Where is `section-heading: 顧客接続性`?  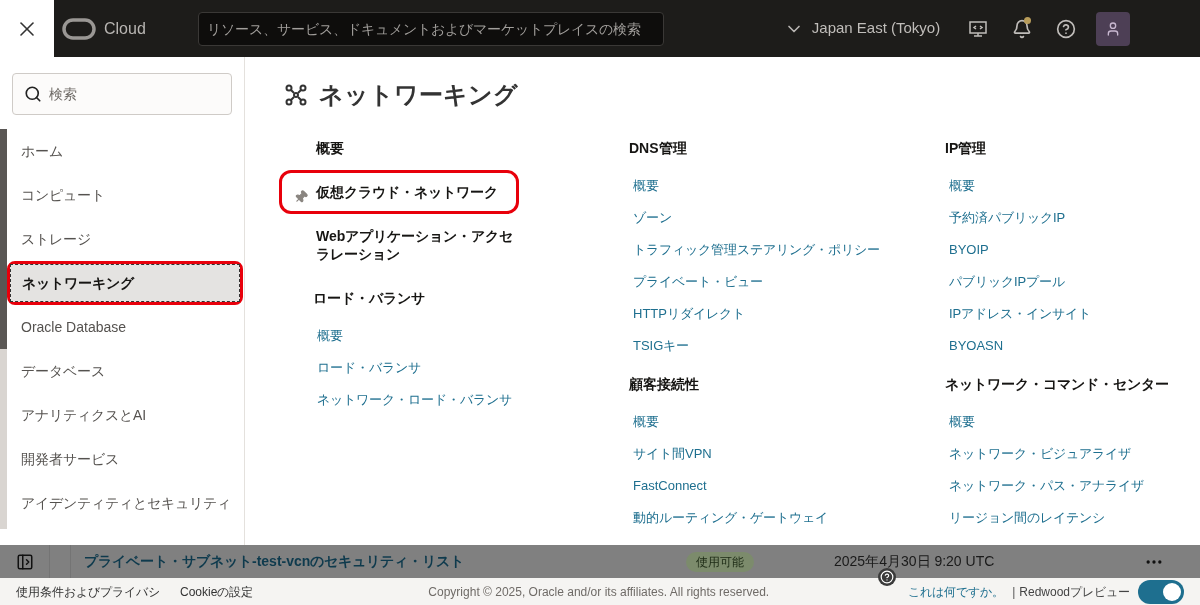 section-heading: 顧客接続性 is located at coordinates (664, 384).